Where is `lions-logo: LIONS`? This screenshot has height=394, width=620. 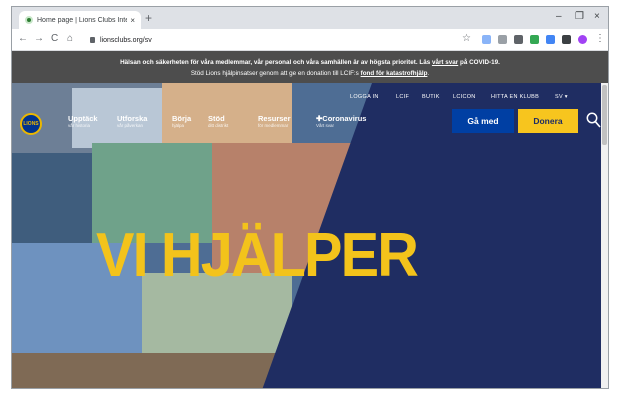
lions-logo: LIONS is located at coordinates (31, 124).